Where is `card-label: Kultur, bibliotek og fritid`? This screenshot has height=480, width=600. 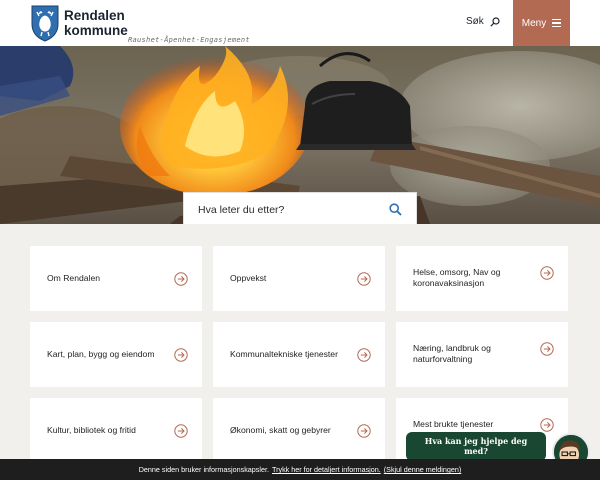
card-label: Kultur, bibliotek og fritid is located at coordinates (91, 430).